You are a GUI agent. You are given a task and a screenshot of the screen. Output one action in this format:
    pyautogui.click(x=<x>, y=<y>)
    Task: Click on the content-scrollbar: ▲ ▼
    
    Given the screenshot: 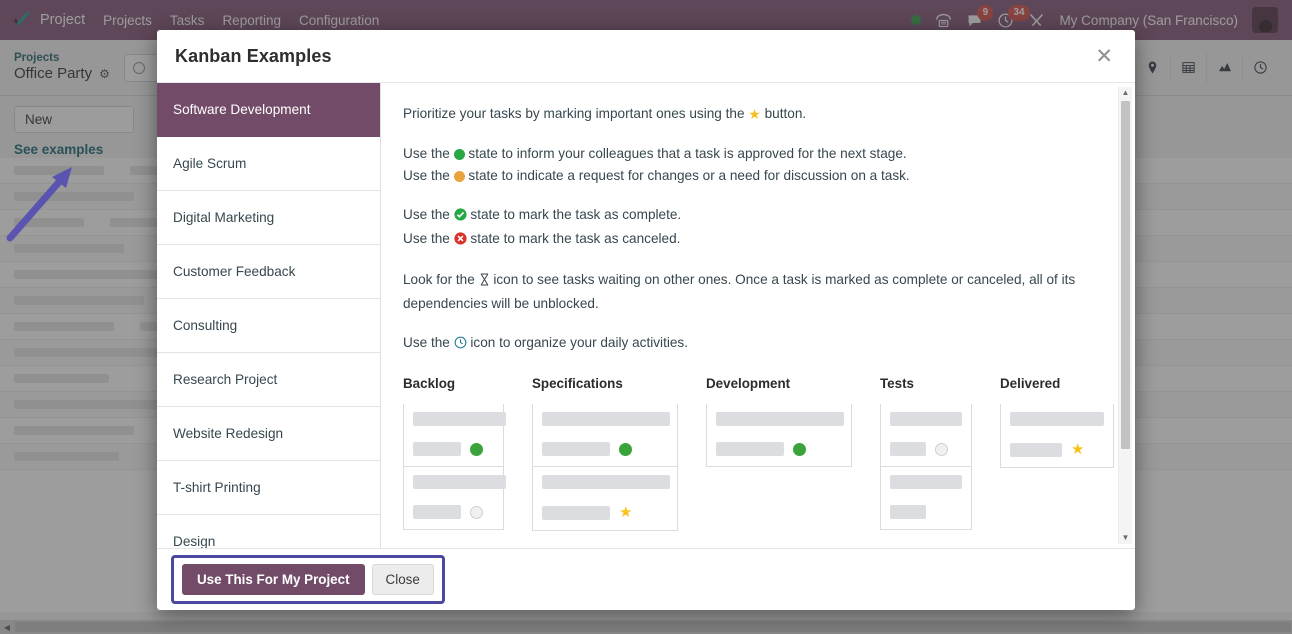 What is the action you would take?
    pyautogui.click(x=1125, y=315)
    